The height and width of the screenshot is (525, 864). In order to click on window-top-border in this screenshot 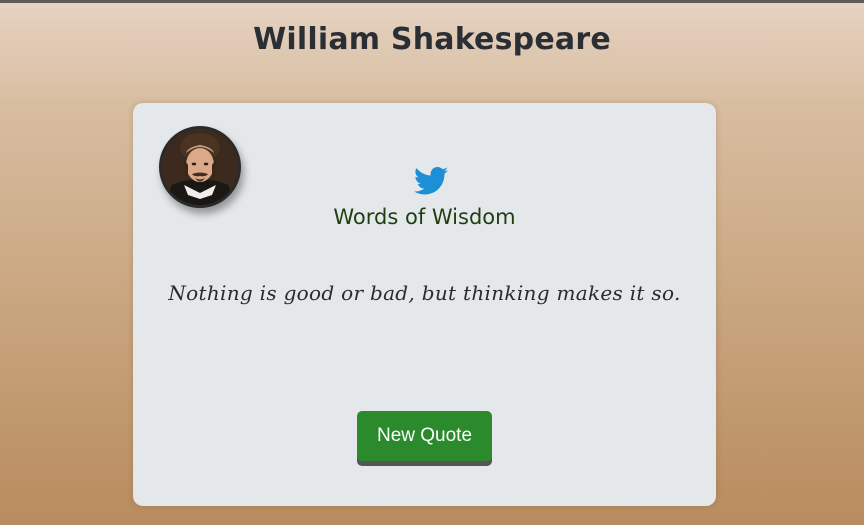, I will do `click(432, 1)`.